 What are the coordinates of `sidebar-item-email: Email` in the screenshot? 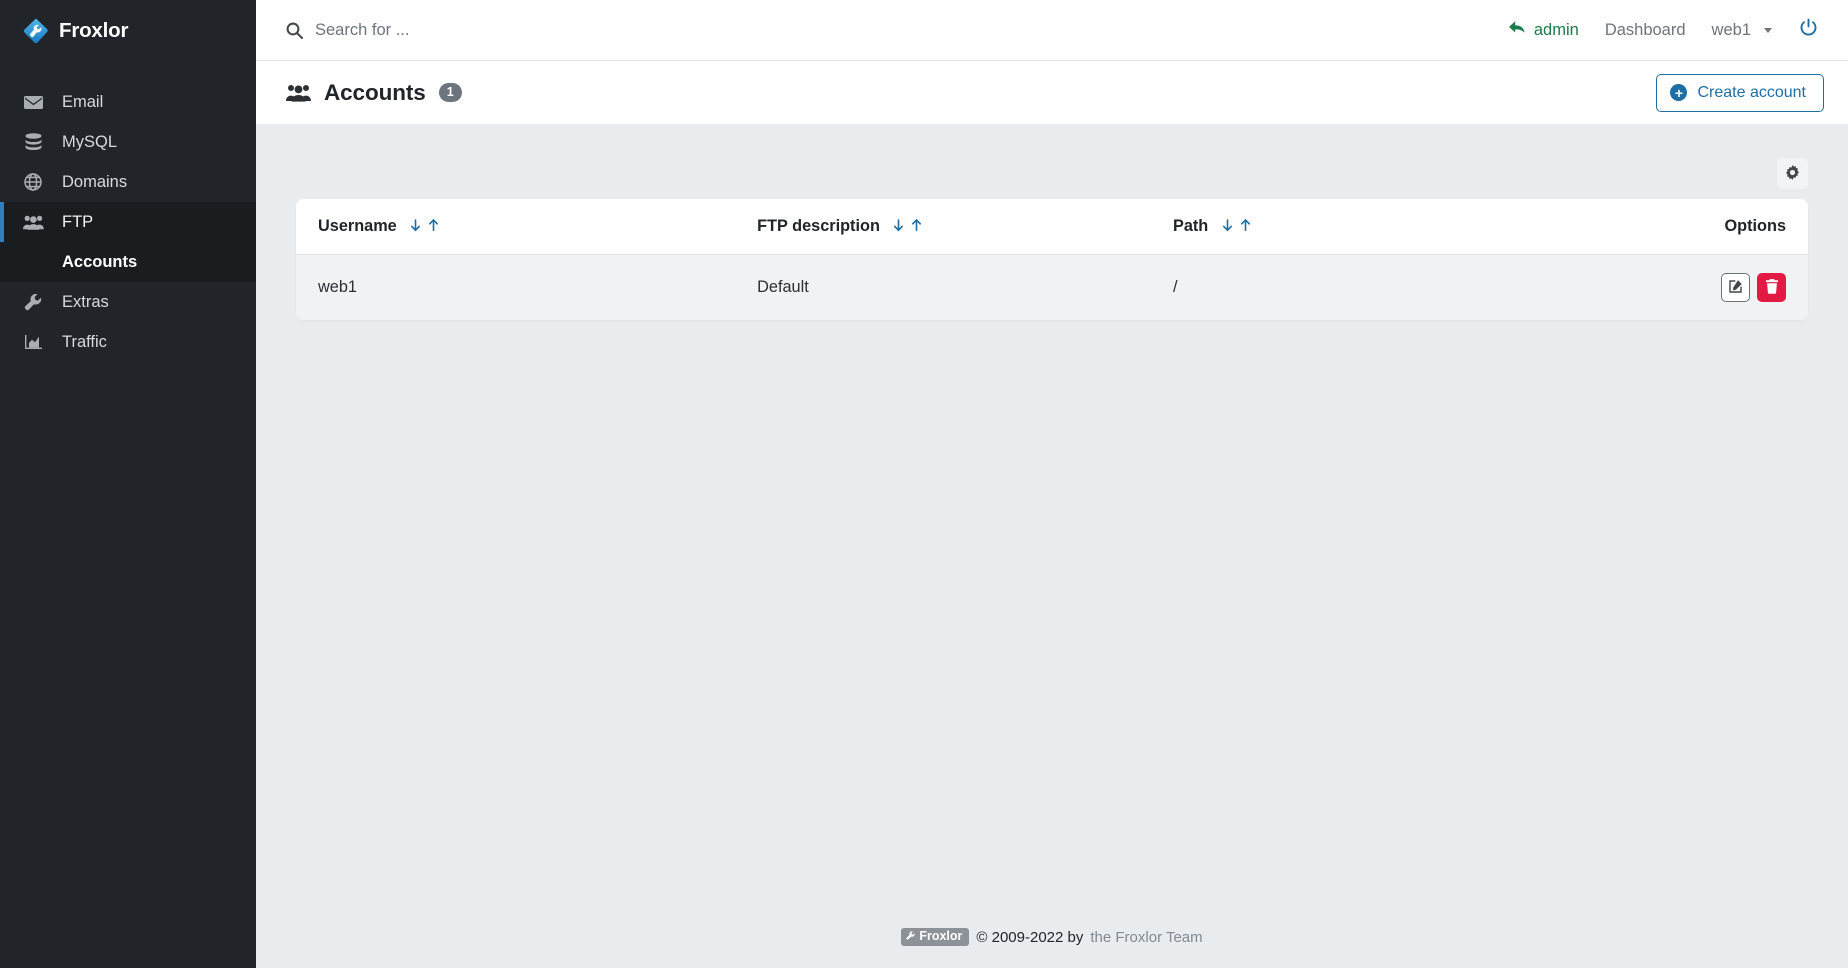 It's located at (128, 102).